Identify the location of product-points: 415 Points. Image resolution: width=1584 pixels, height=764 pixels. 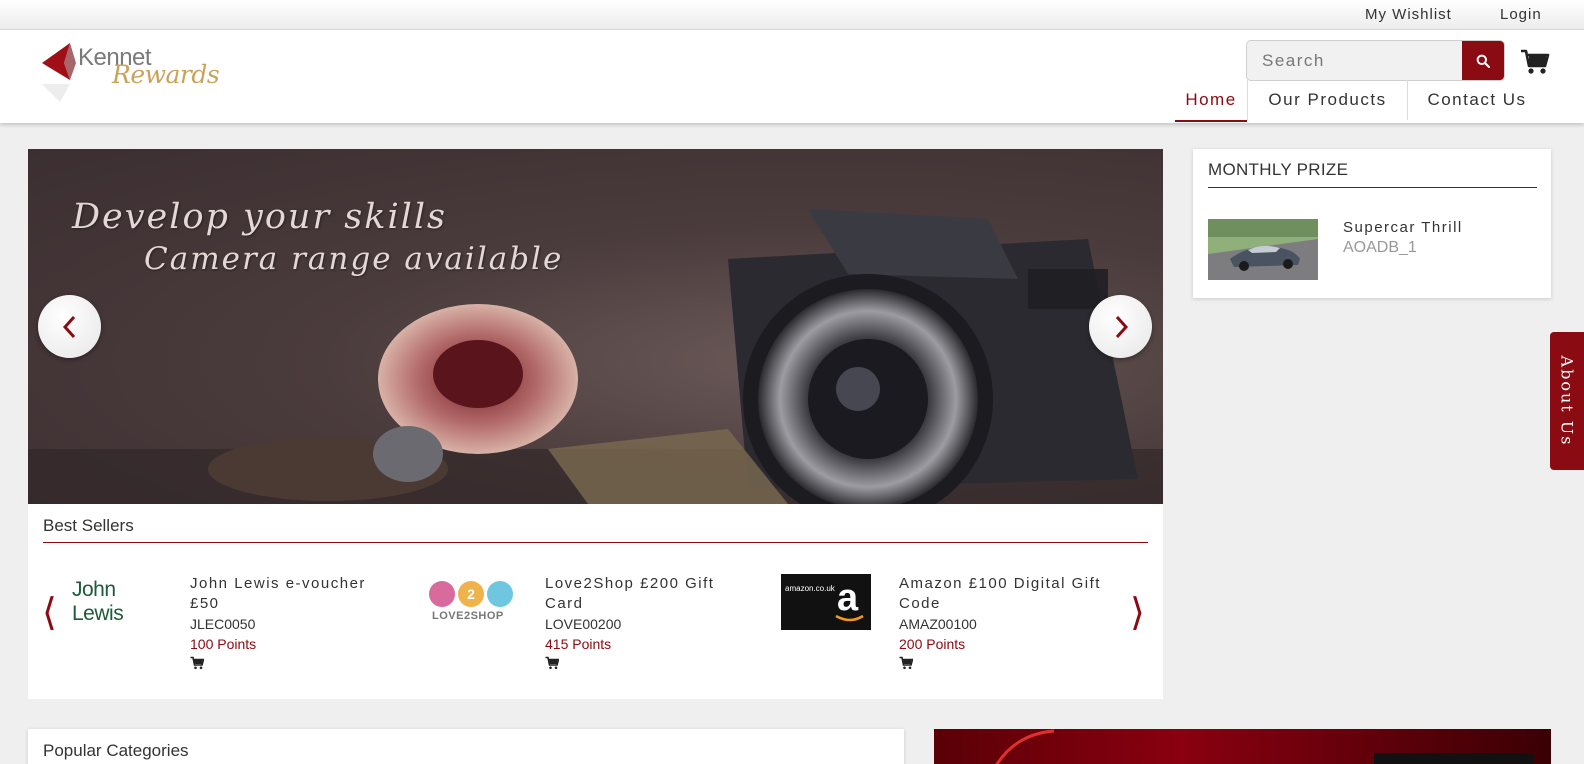
(578, 644).